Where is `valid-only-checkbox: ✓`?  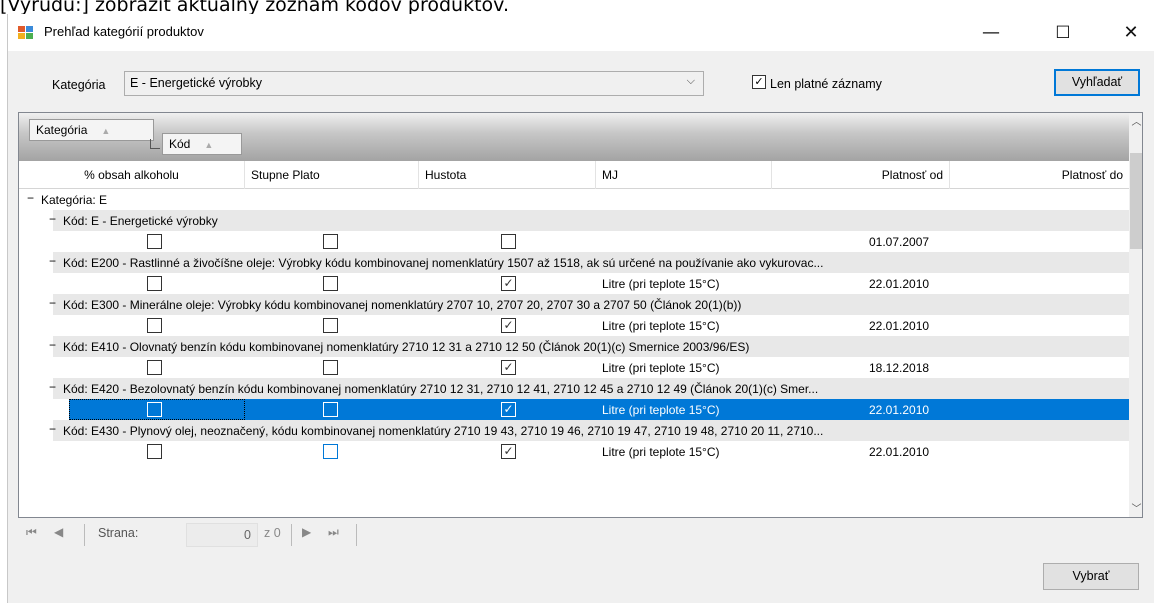
valid-only-checkbox: ✓ is located at coordinates (759, 82).